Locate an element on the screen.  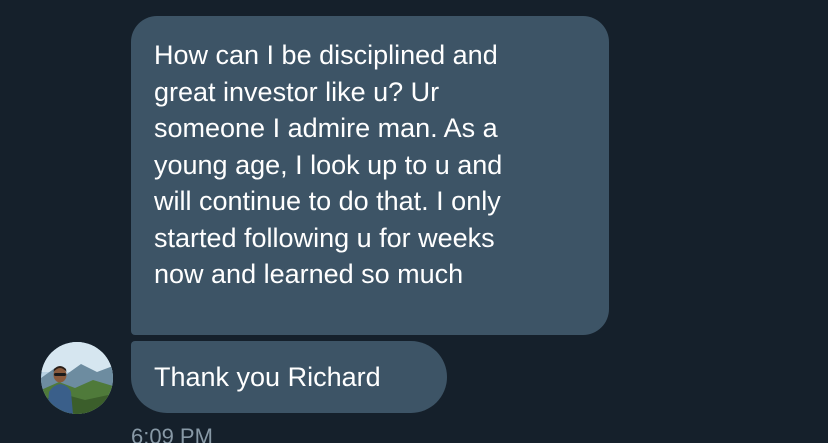
message-bubble-received: Thank you Richard is located at coordinates (289, 377).